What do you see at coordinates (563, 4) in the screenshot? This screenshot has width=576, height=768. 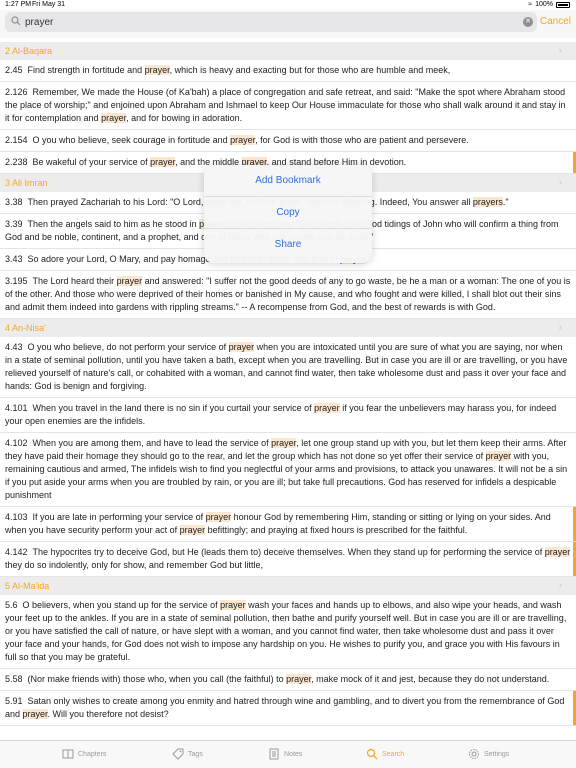 I see `battery-icon` at bounding box center [563, 4].